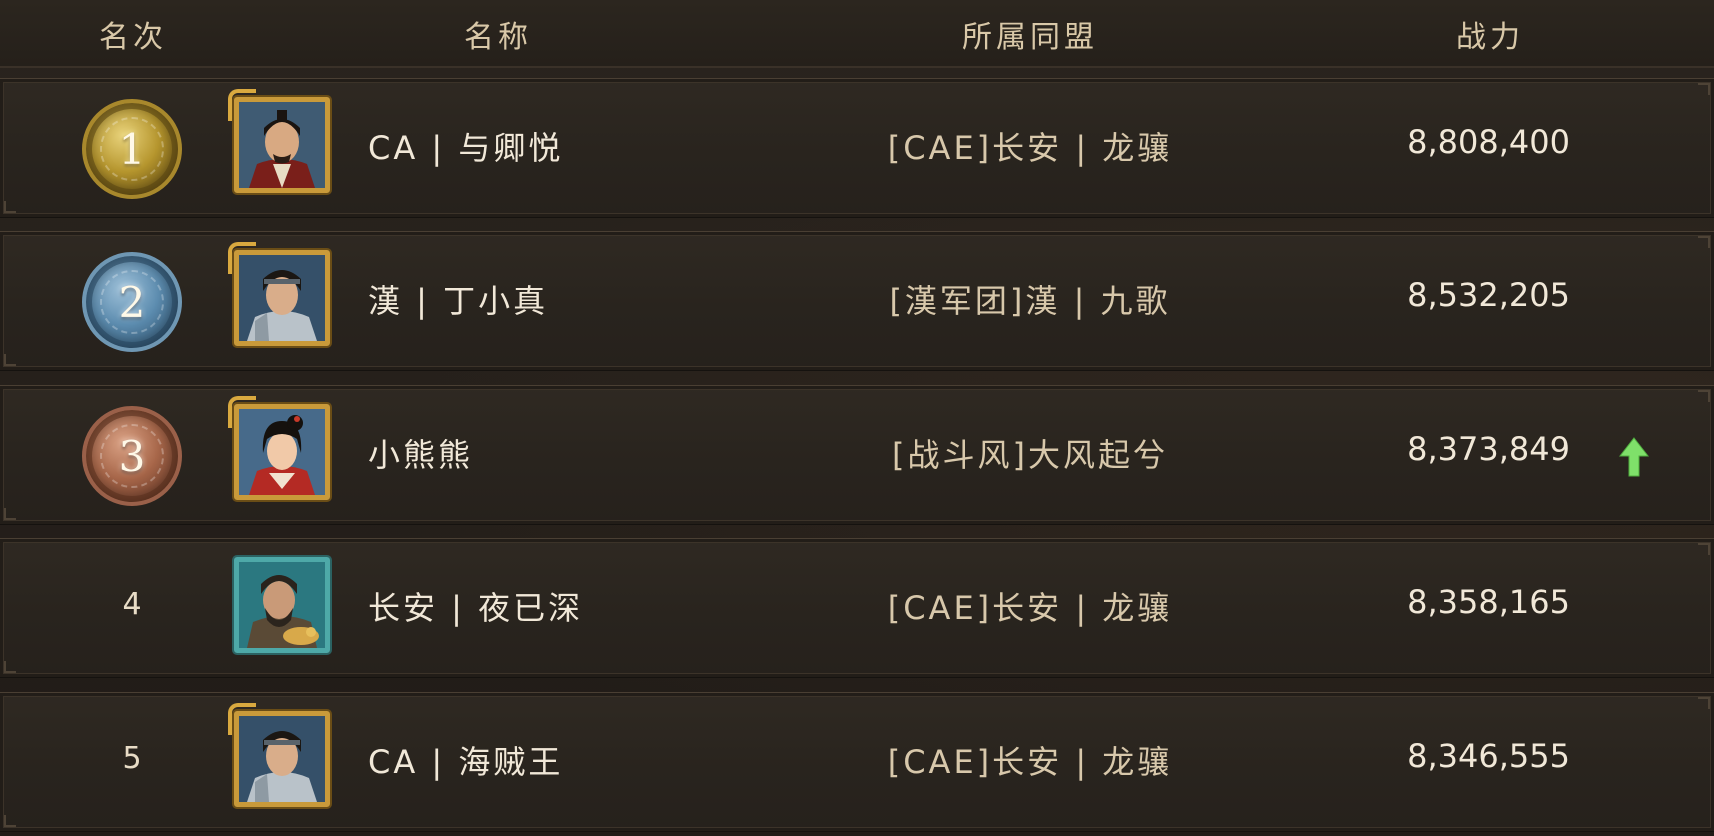  Describe the element at coordinates (132, 758) in the screenshot. I see `rank-number: 5` at that location.